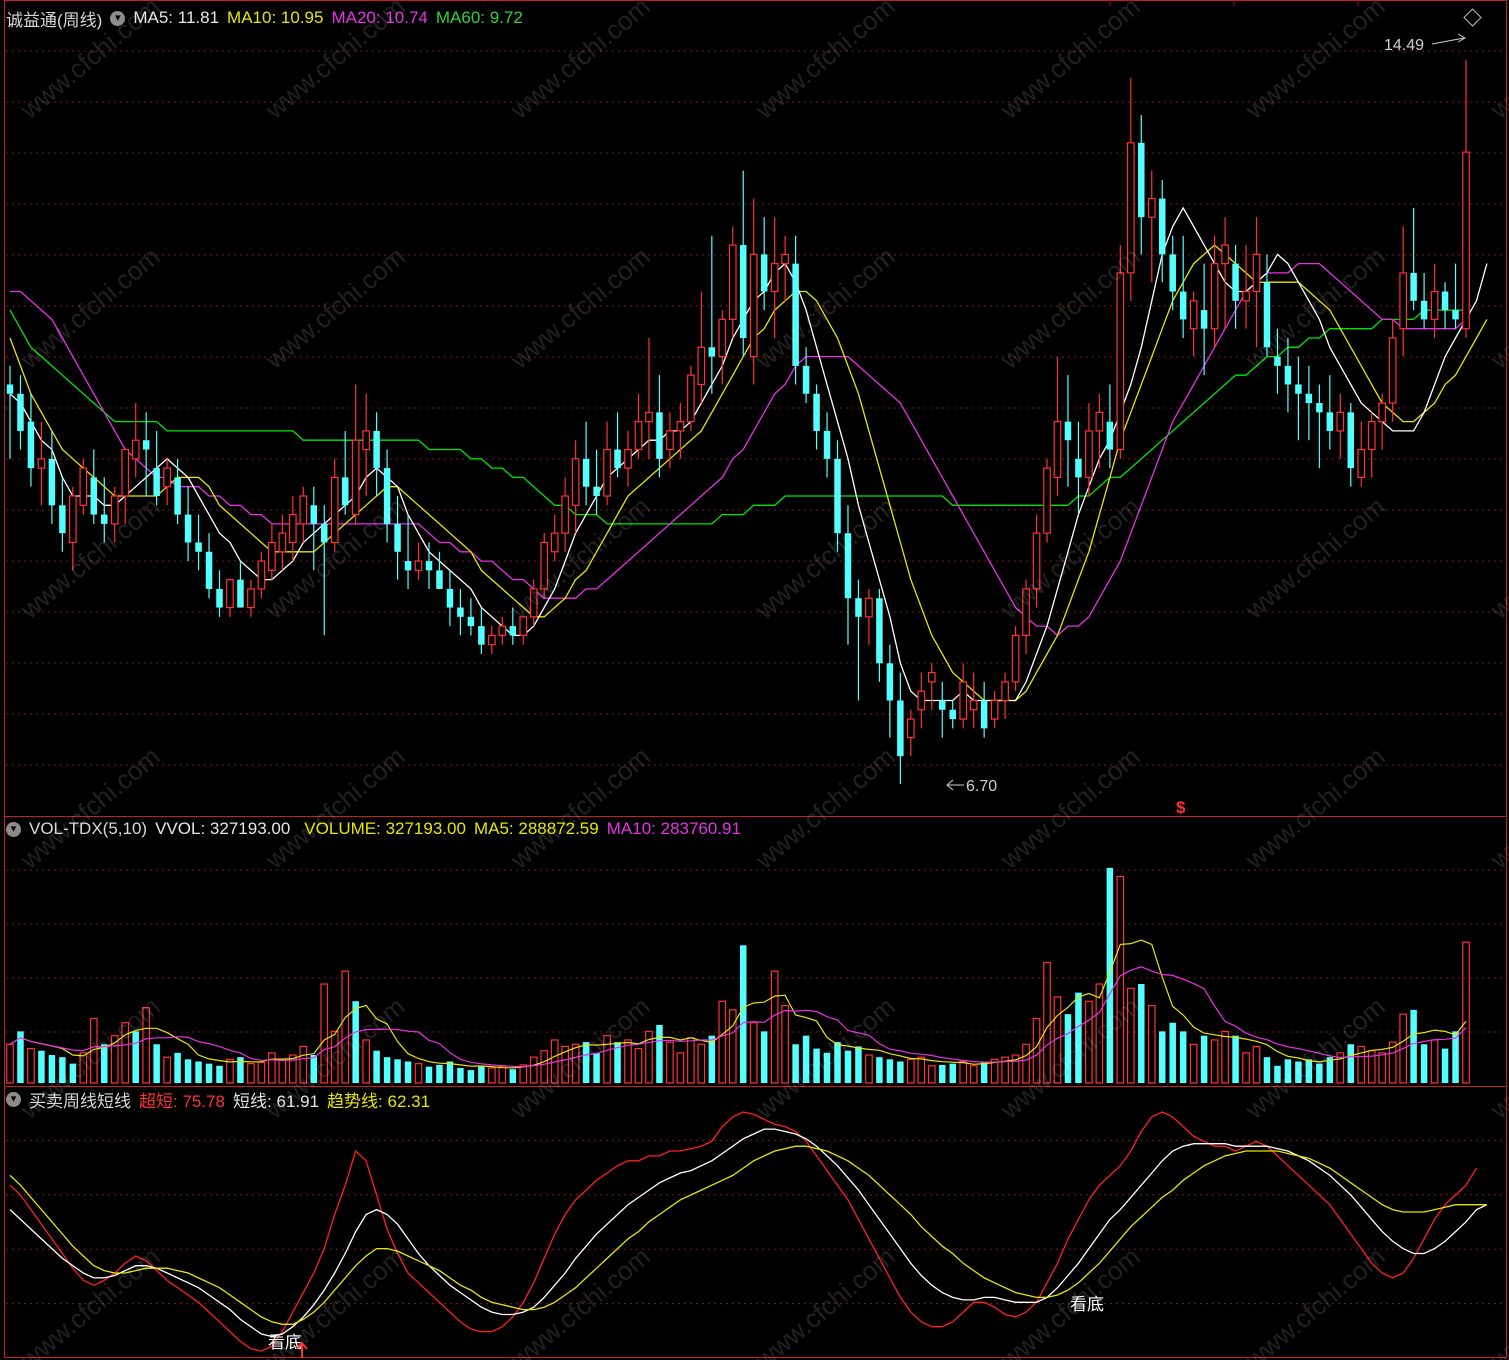  Describe the element at coordinates (1449, 39) in the screenshot. I see `high-arrow-icon` at that location.